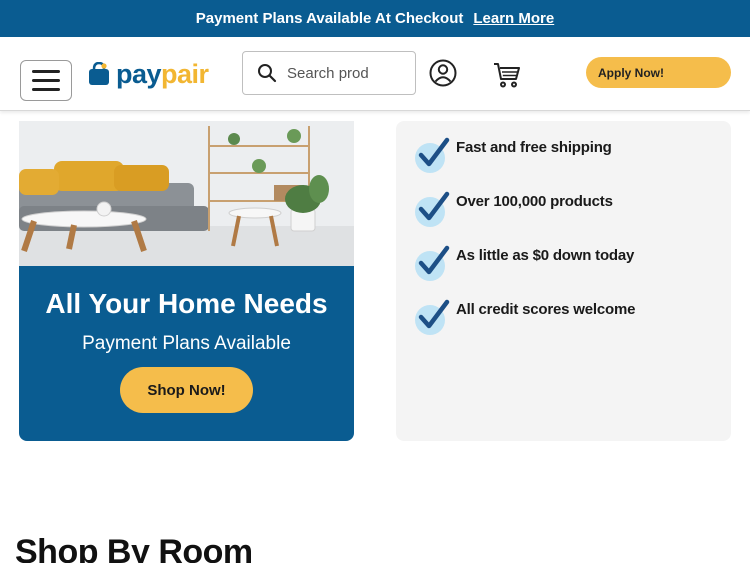 This screenshot has height=563, width=750. What do you see at coordinates (534, 147) in the screenshot?
I see `benefit-label: Fast and free shipping` at bounding box center [534, 147].